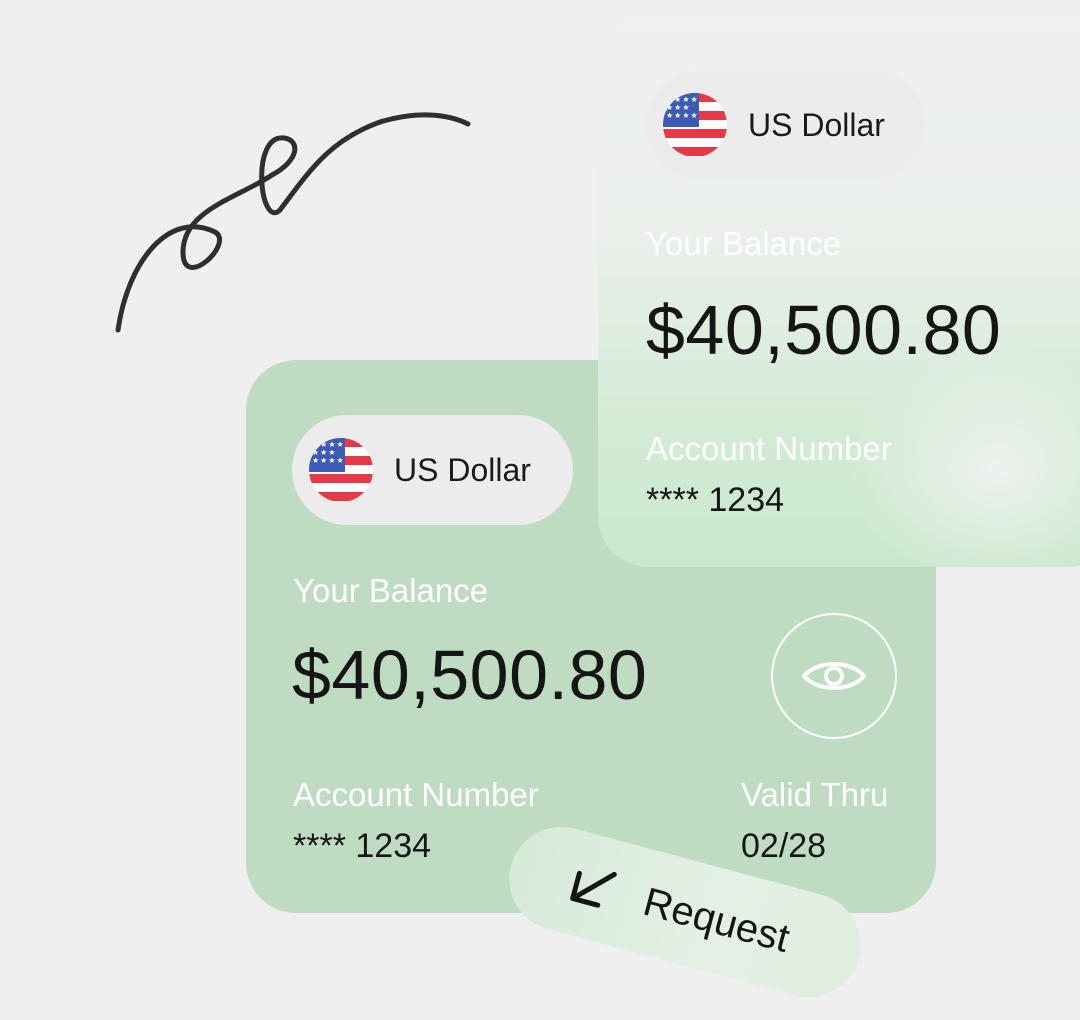  I want to click on account-number-value: **** 1234, so click(362, 846).